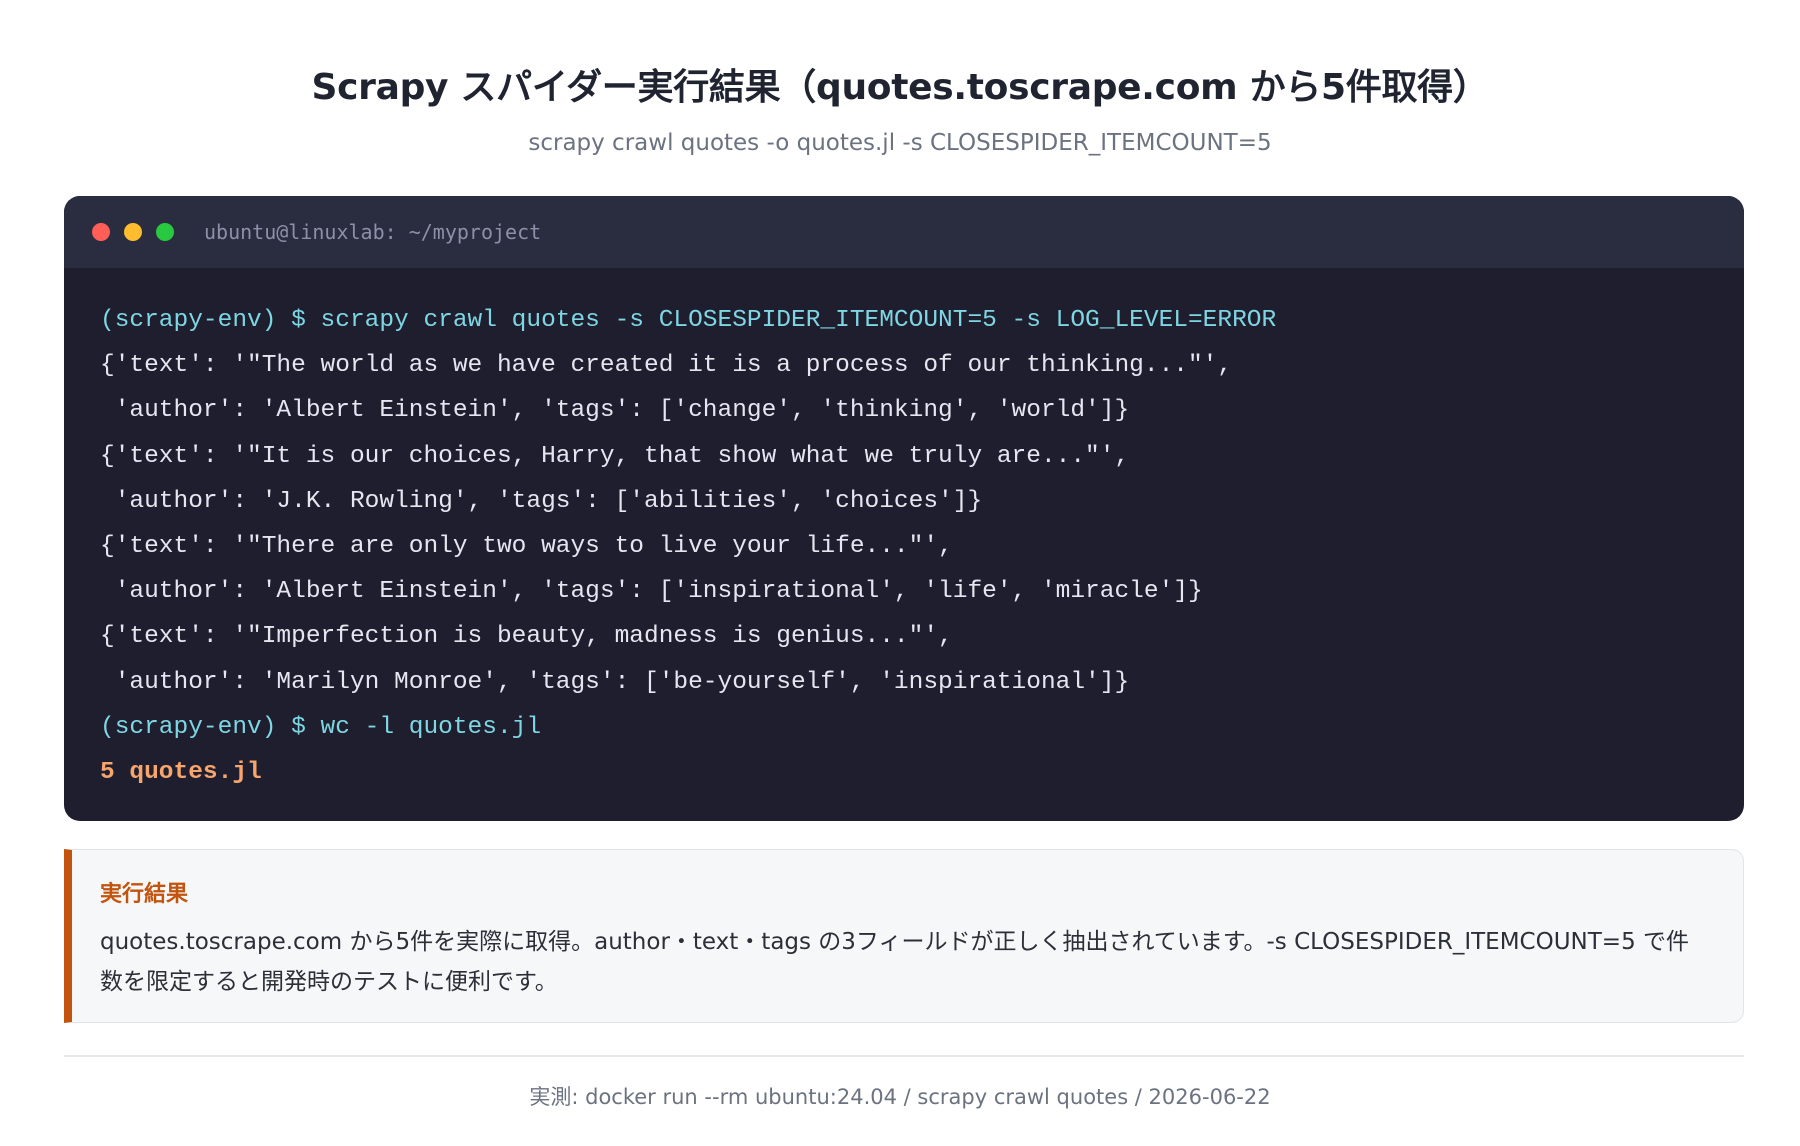 The width and height of the screenshot is (1800, 1146). What do you see at coordinates (101, 232) in the screenshot?
I see `close-window-dot-icon` at bounding box center [101, 232].